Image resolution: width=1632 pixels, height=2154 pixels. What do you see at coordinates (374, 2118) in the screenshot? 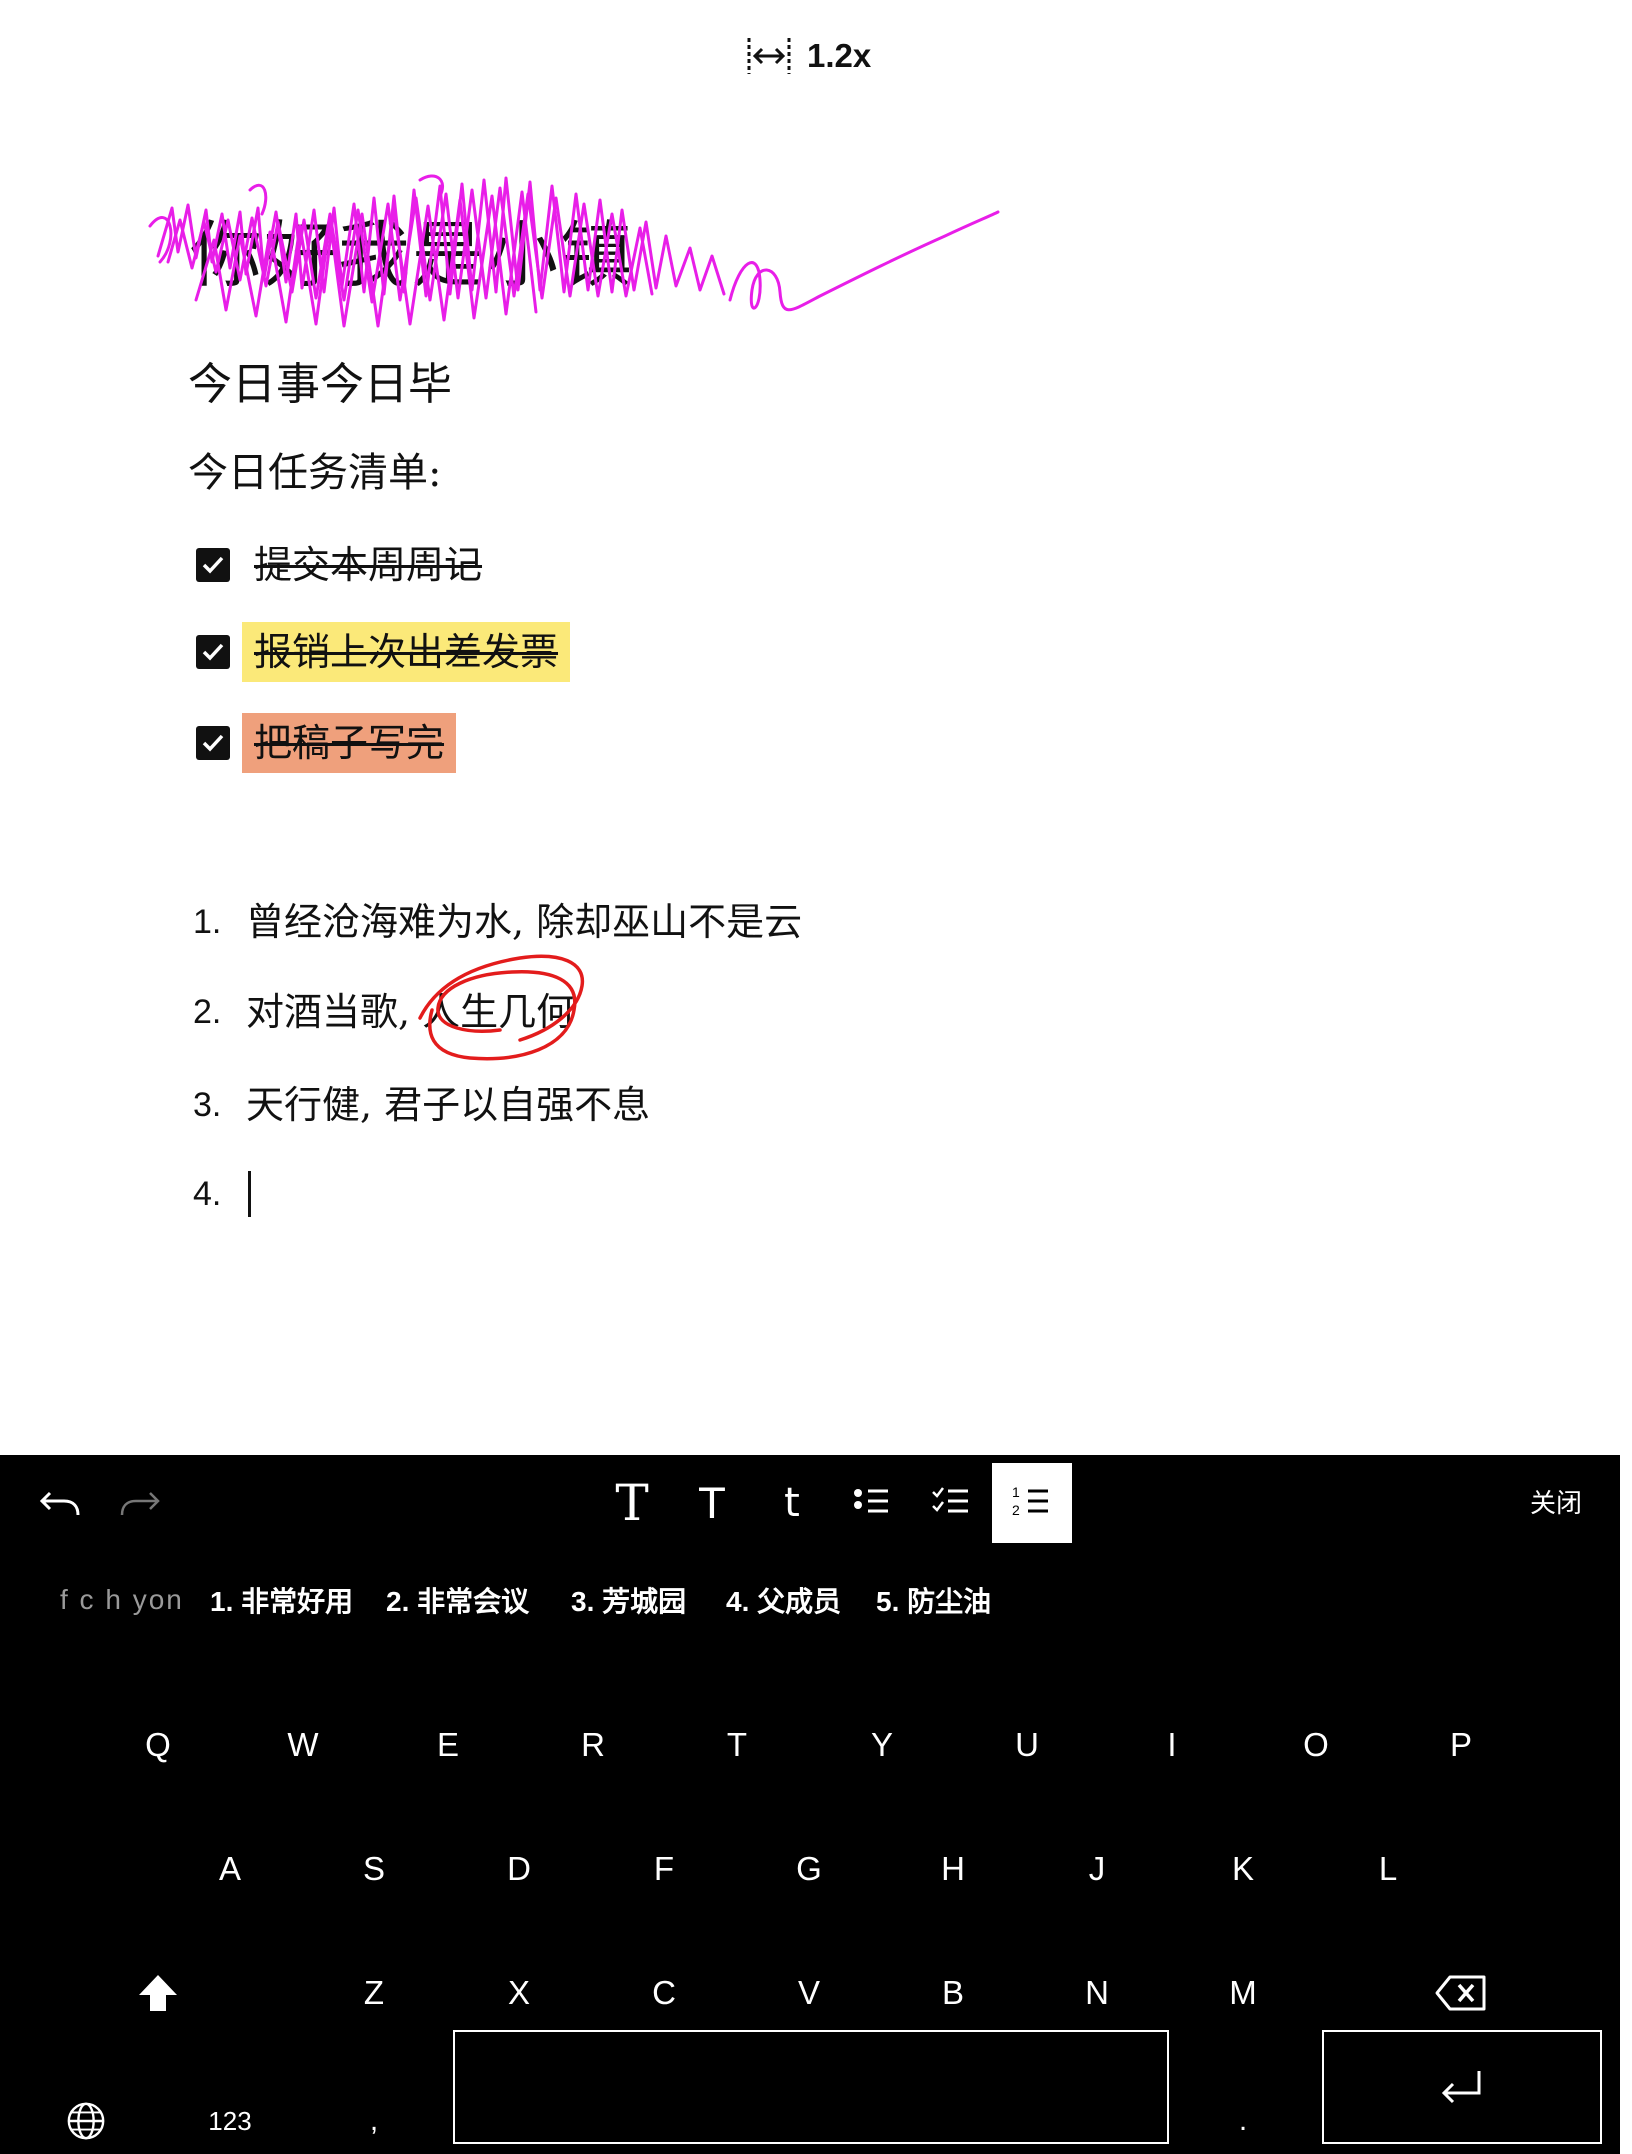
I see `comma-key: ,` at bounding box center [374, 2118].